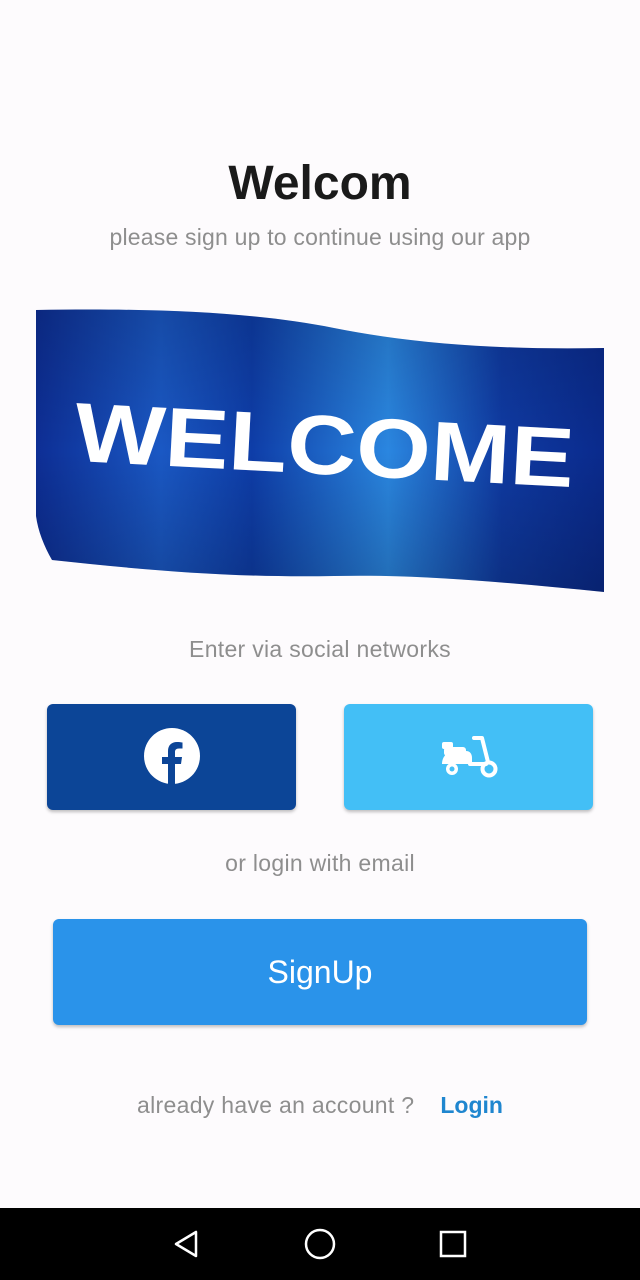 The image size is (640, 1280). I want to click on social-caption: Enter via social networks, so click(320, 649).